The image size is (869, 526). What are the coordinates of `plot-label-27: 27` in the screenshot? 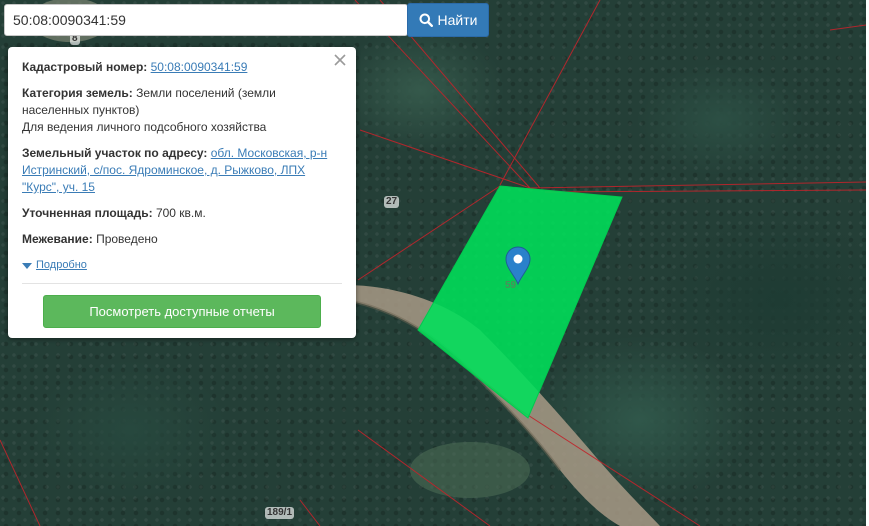 It's located at (392, 202).